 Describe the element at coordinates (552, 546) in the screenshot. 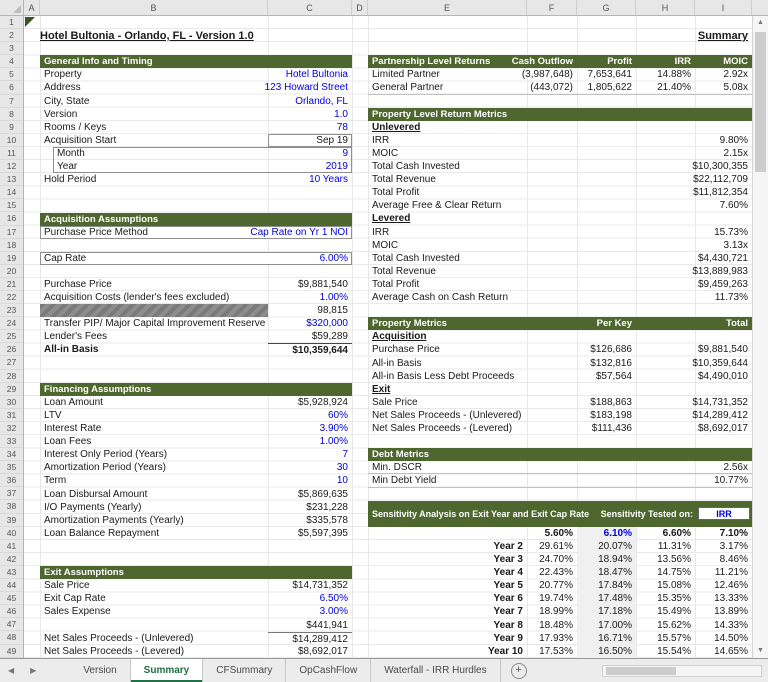

I see `cell-value: 29.61%` at that location.